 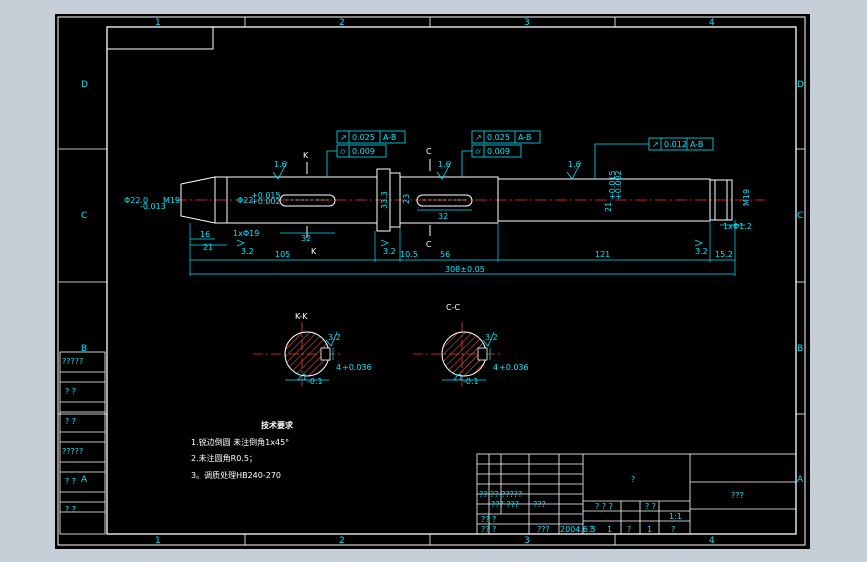 What do you see at coordinates (429, 151) in the screenshot?
I see `section-c-top: C` at bounding box center [429, 151].